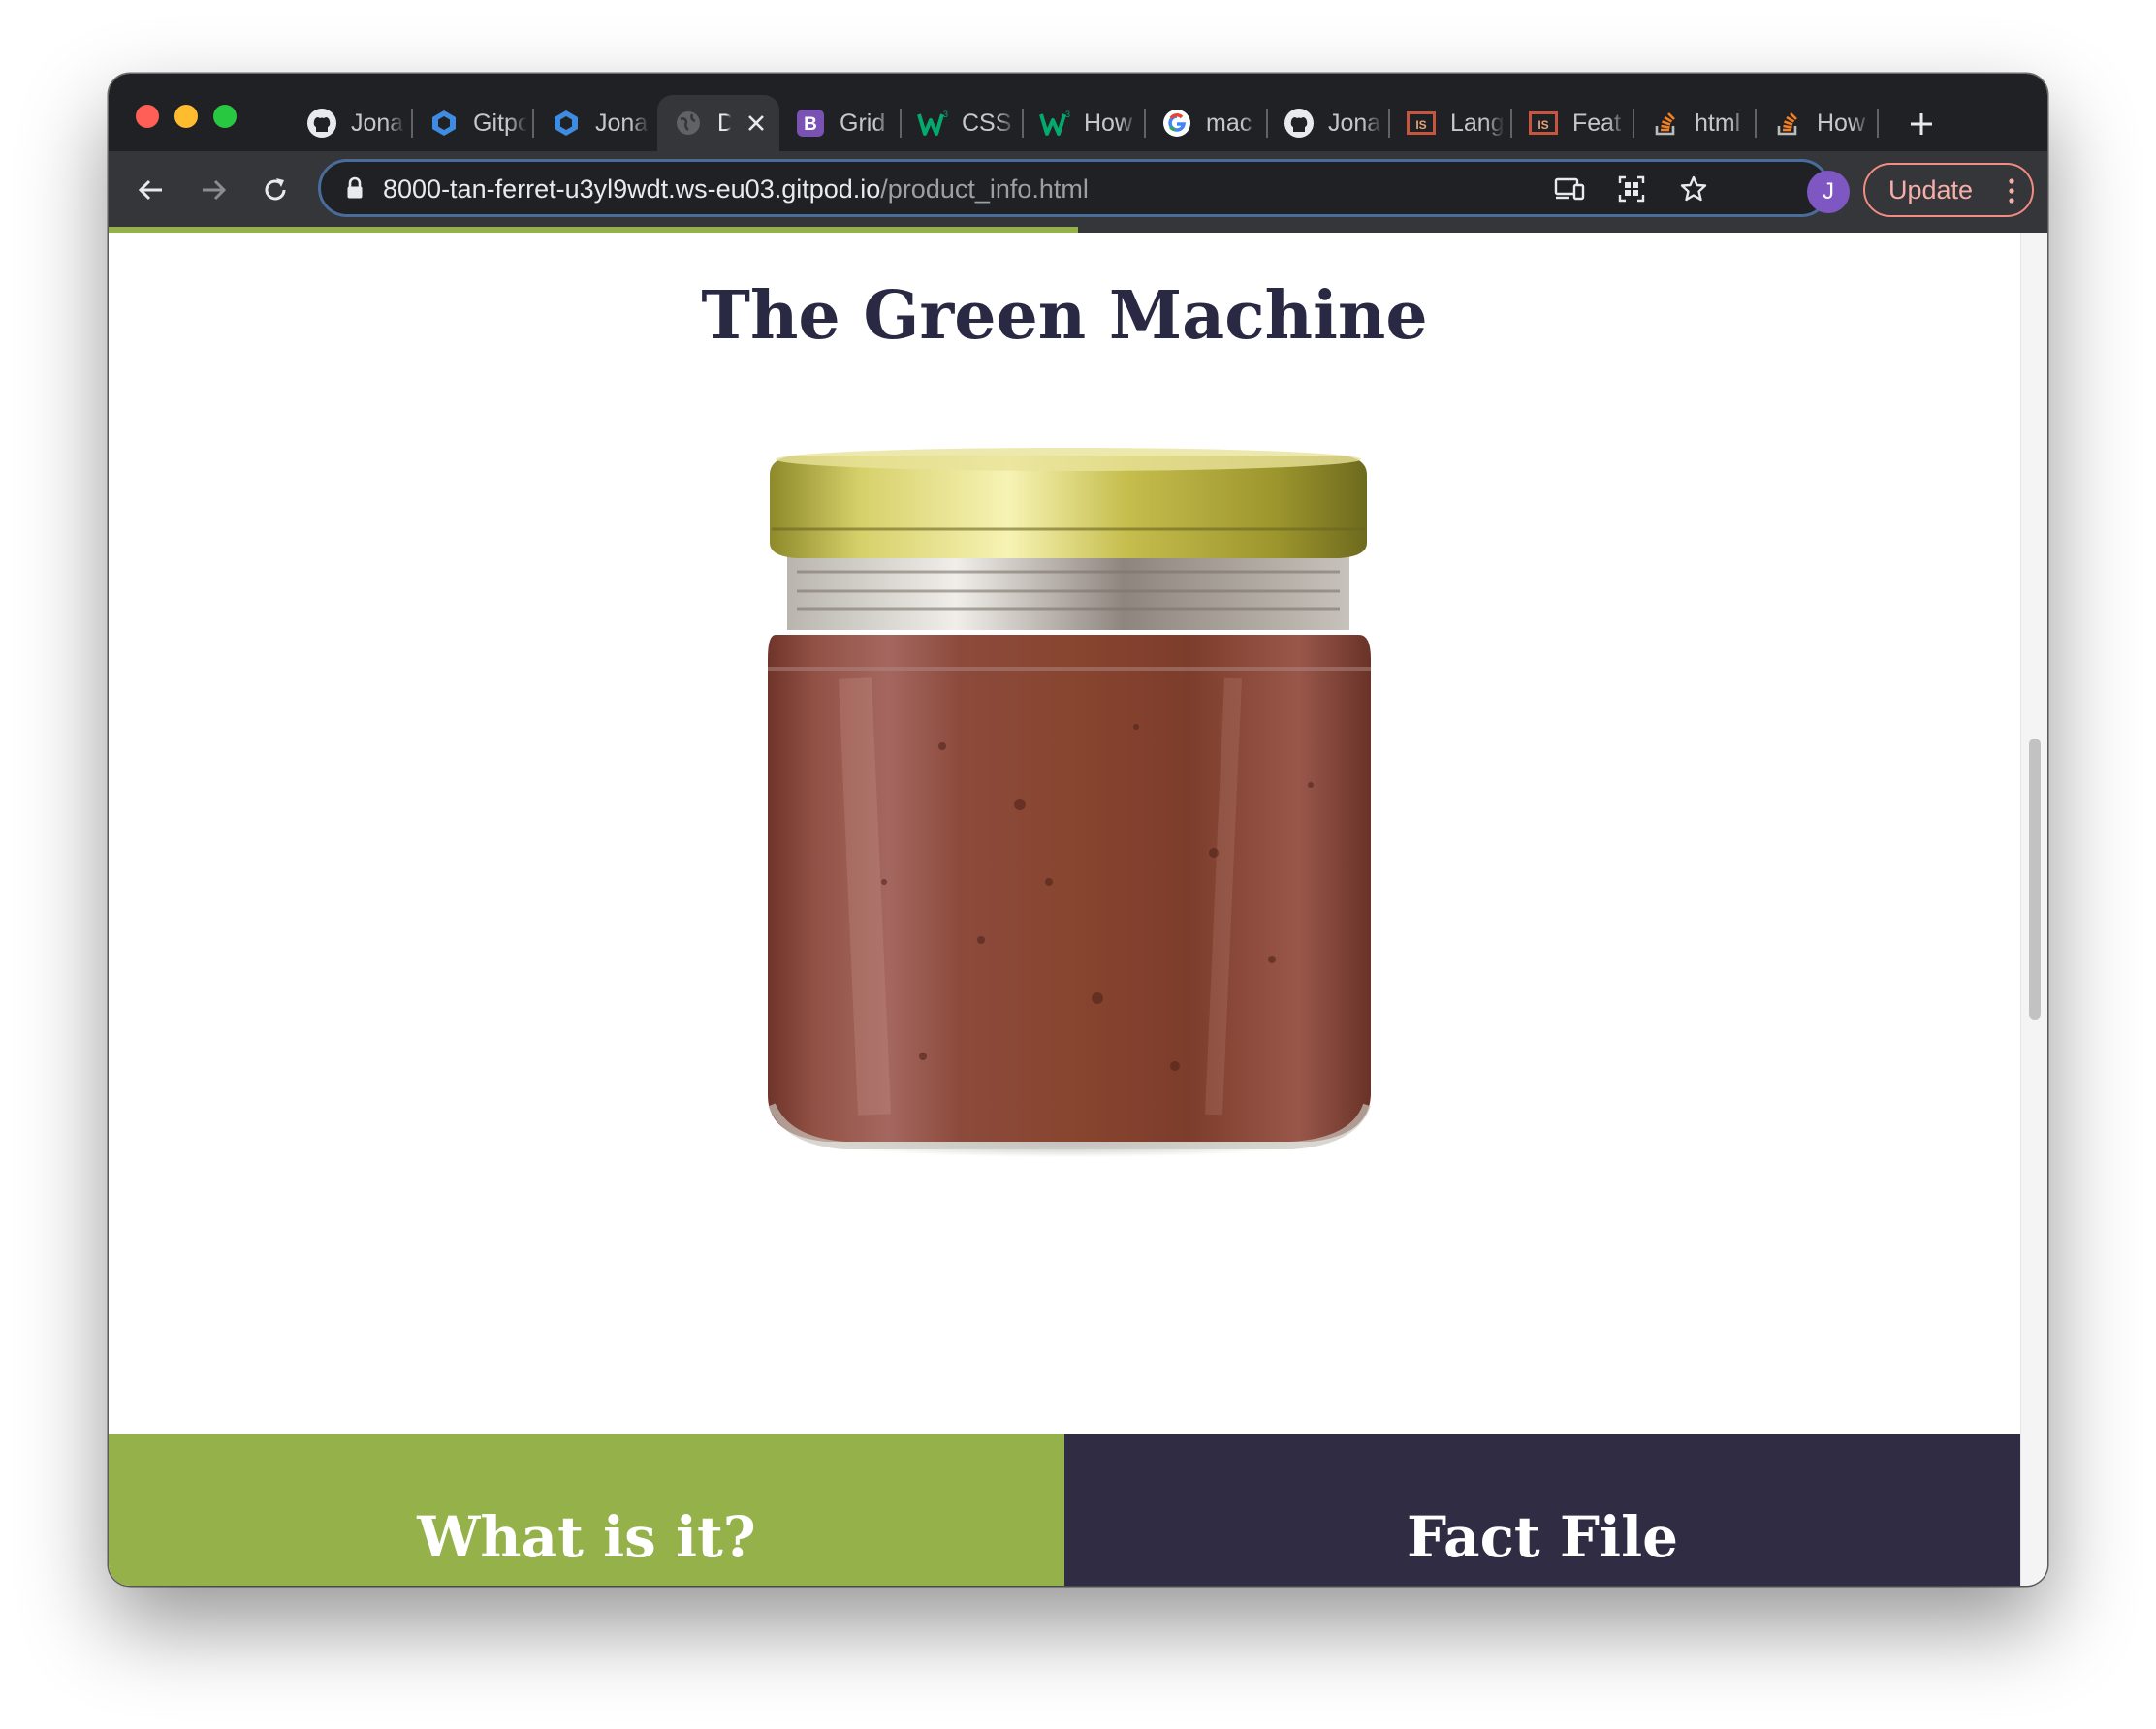 The height and width of the screenshot is (1729, 2156). I want to click on tab-gitpod-2: Jonathan, so click(596, 123).